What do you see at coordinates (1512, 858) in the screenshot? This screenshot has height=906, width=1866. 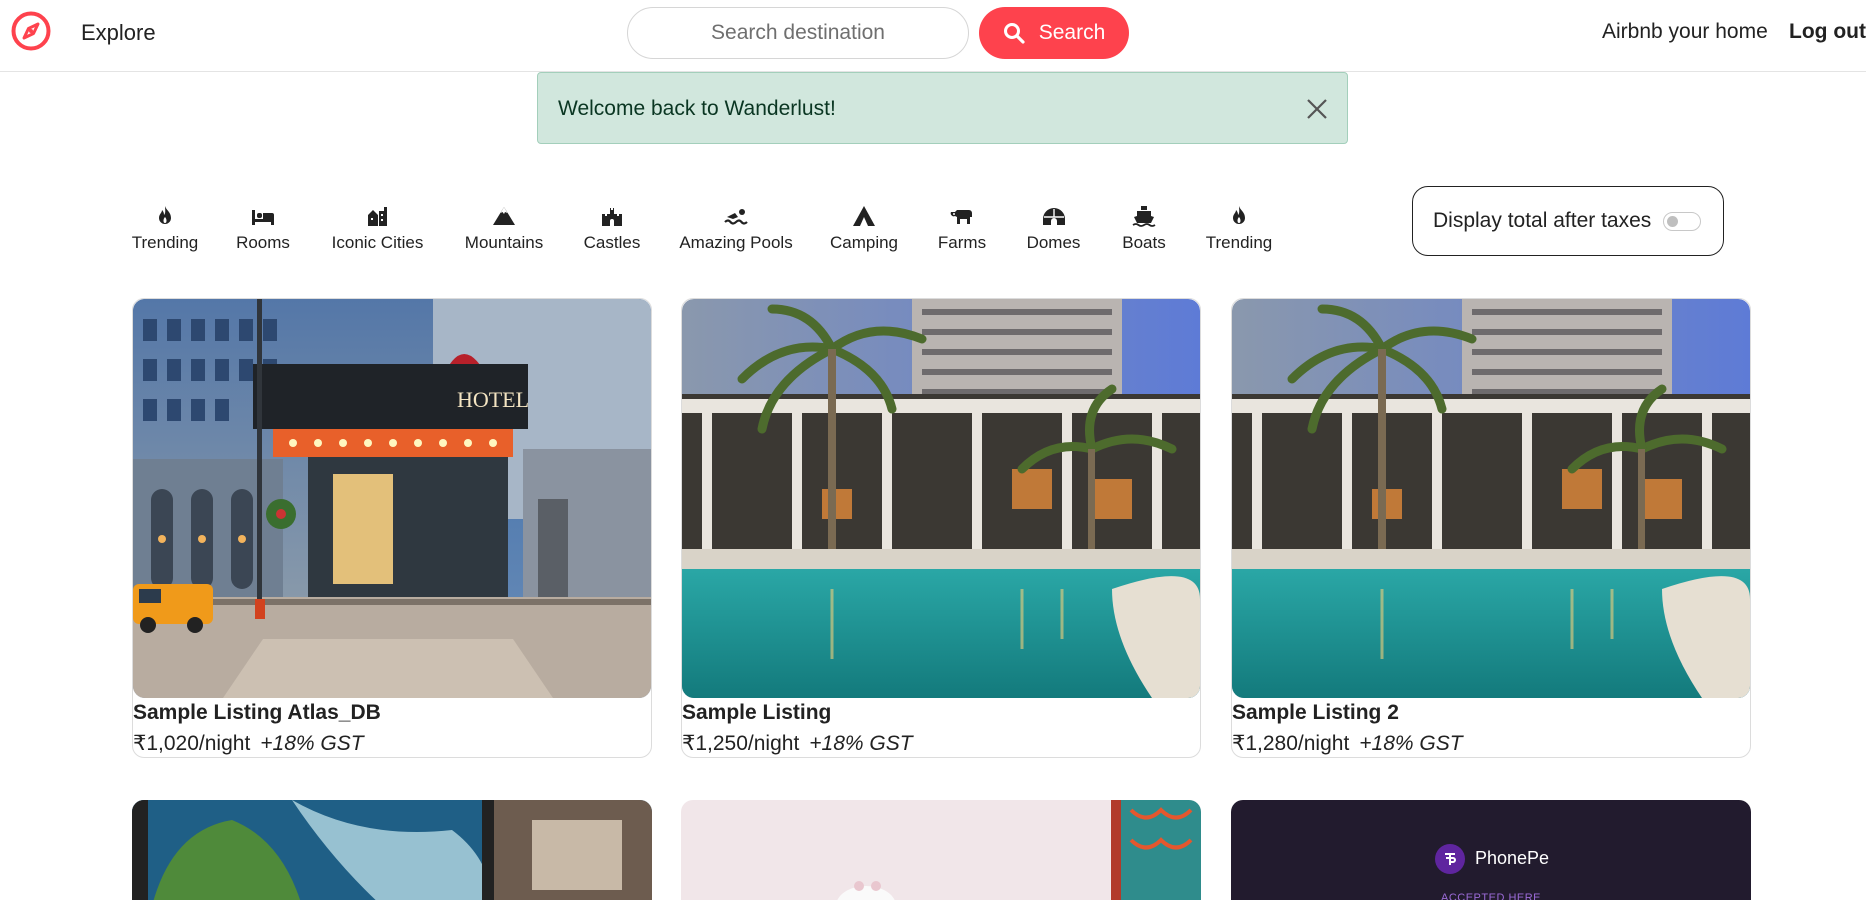 I see `phonepe-brand: PhonePe` at bounding box center [1512, 858].